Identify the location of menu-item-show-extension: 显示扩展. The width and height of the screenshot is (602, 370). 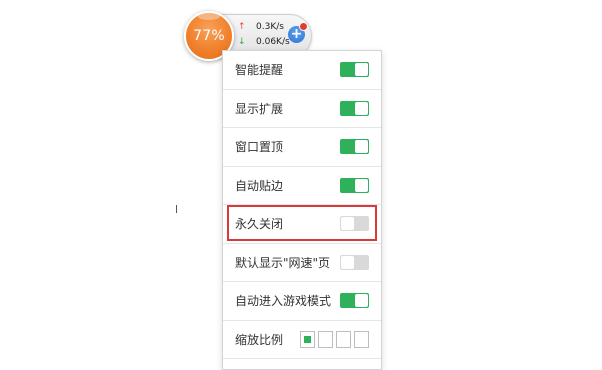
(302, 109).